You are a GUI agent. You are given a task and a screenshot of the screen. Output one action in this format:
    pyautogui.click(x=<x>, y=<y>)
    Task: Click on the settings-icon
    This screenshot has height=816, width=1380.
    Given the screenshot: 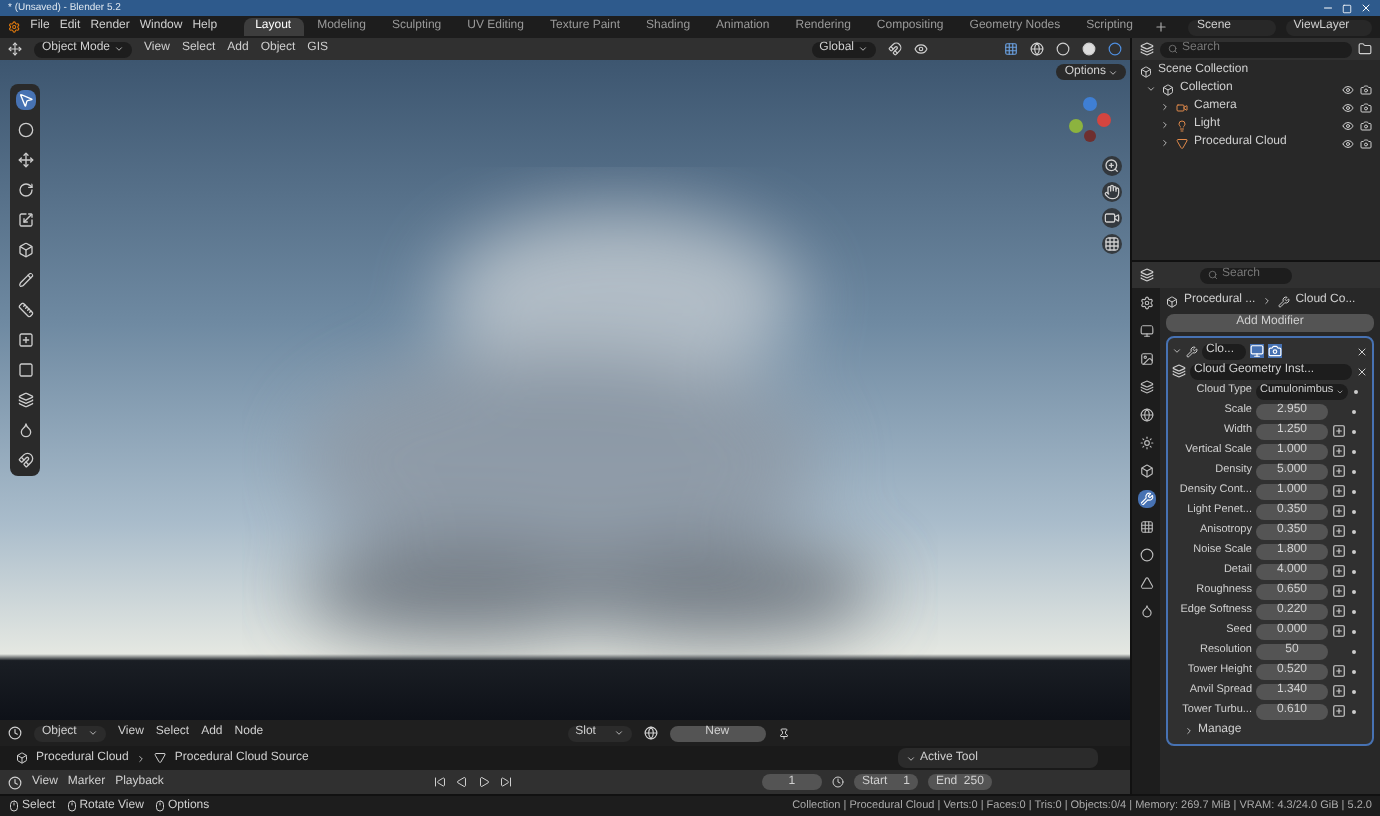 What is the action you would take?
    pyautogui.click(x=1146, y=303)
    